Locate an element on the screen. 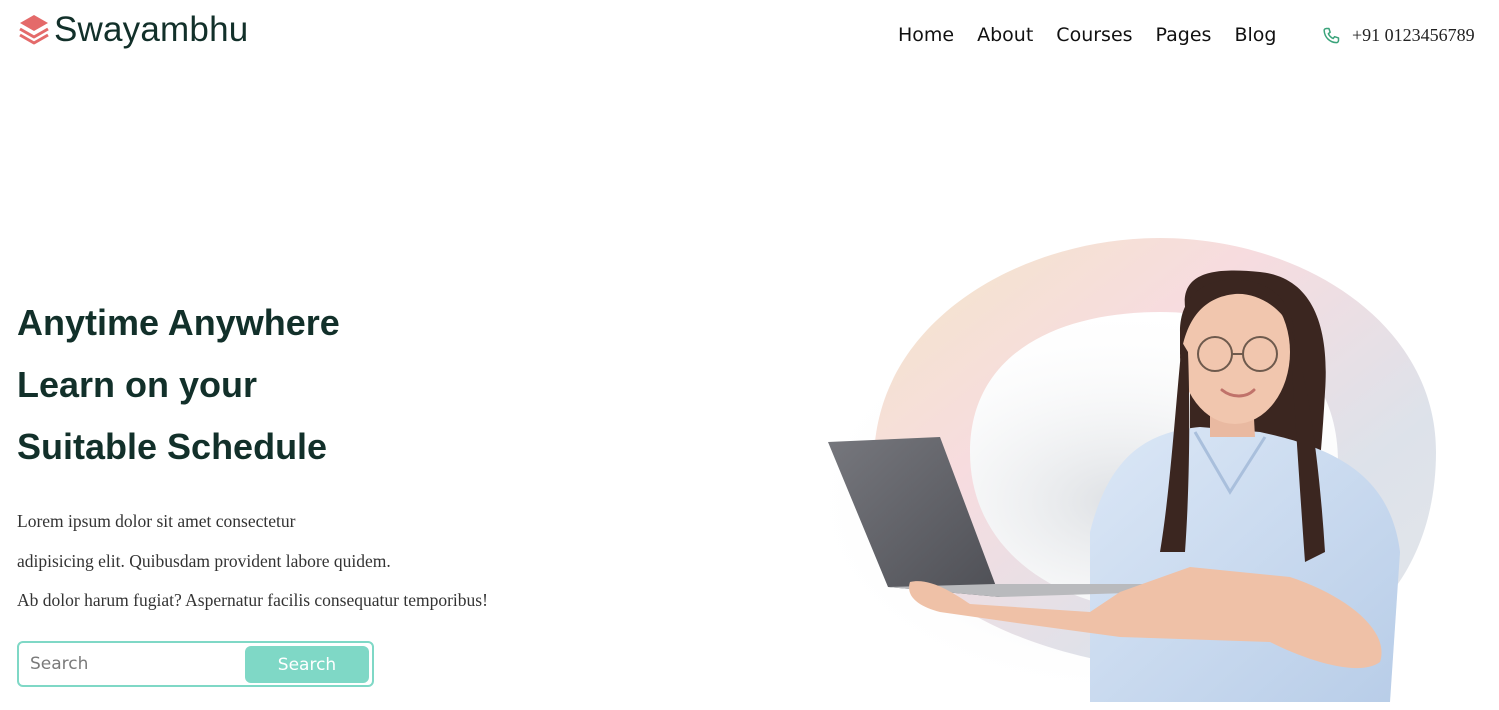 The width and height of the screenshot is (1499, 710). phone-contact: +91 0123456789 is located at coordinates (1398, 35).